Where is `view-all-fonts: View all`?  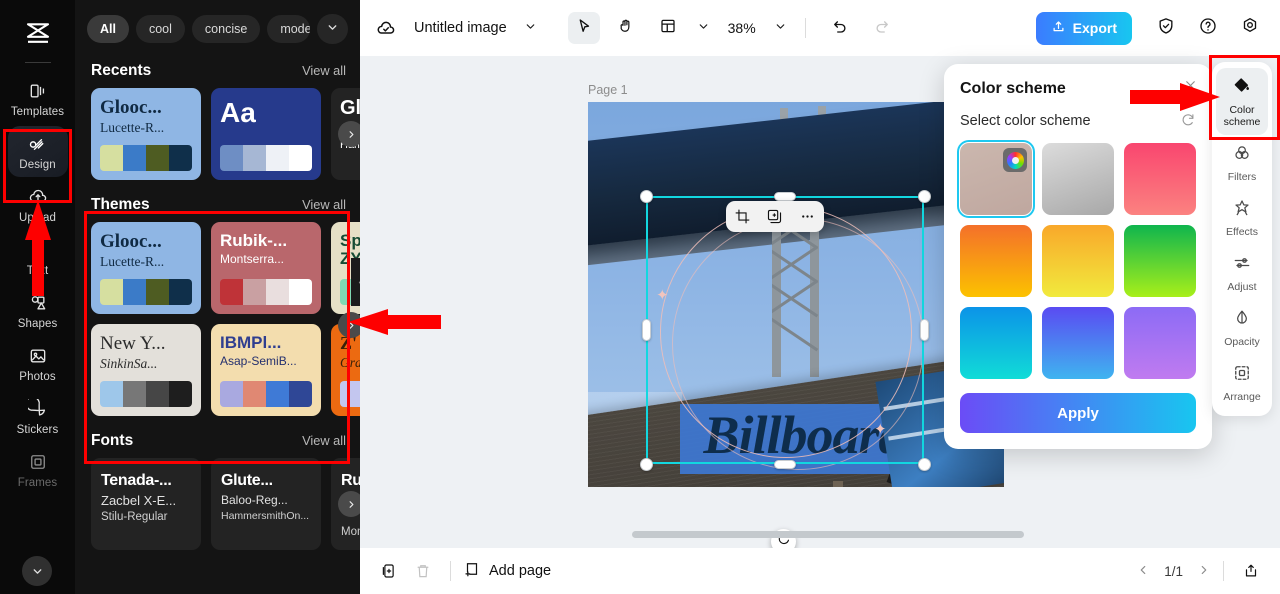 view-all-fonts: View all is located at coordinates (324, 440).